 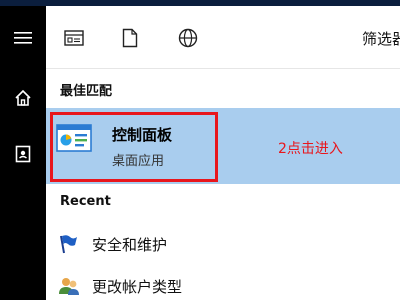 What do you see at coordinates (223, 285) in the screenshot?
I see `recent-item-account-type: 更改帐户类型` at bounding box center [223, 285].